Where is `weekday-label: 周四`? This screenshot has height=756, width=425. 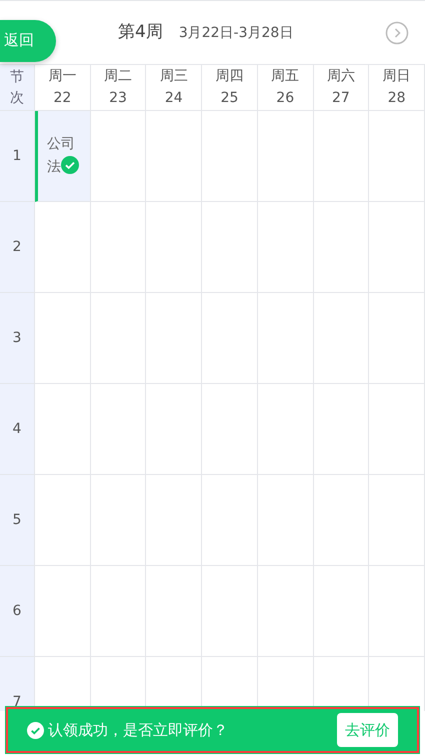 weekday-label: 周四 is located at coordinates (229, 76).